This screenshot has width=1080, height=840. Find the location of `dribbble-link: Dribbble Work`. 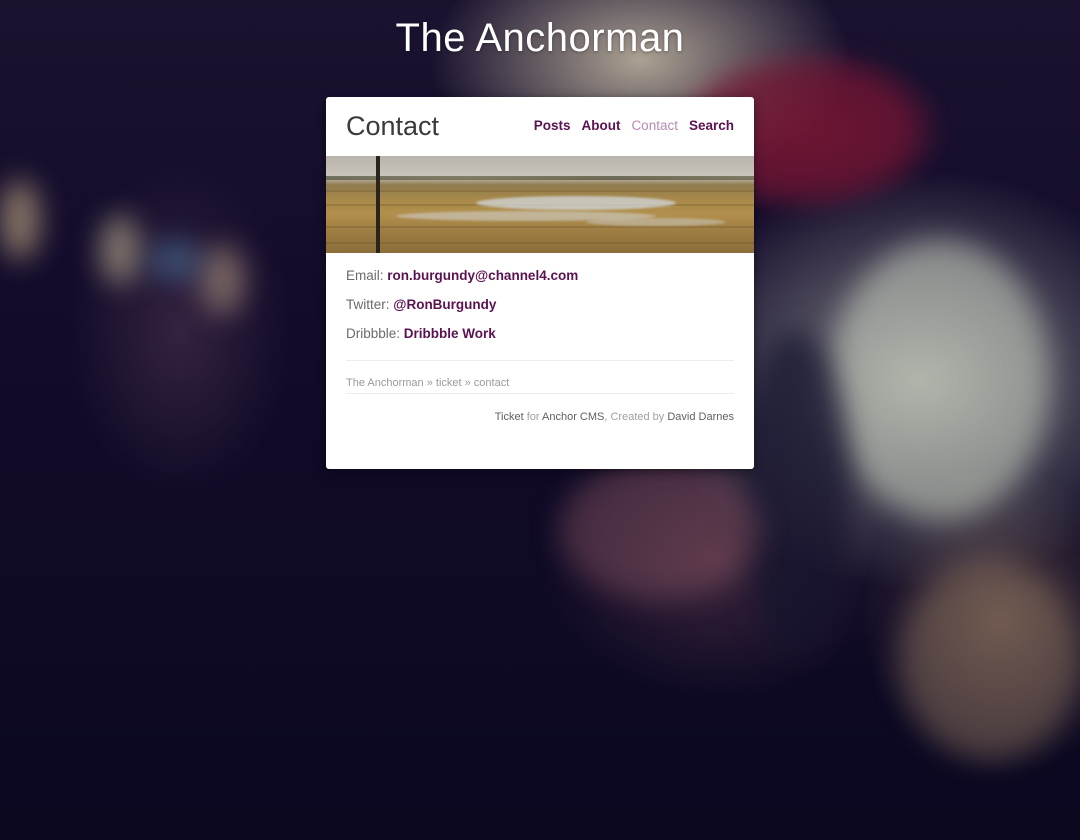

dribbble-link: Dribbble Work is located at coordinates (450, 333).